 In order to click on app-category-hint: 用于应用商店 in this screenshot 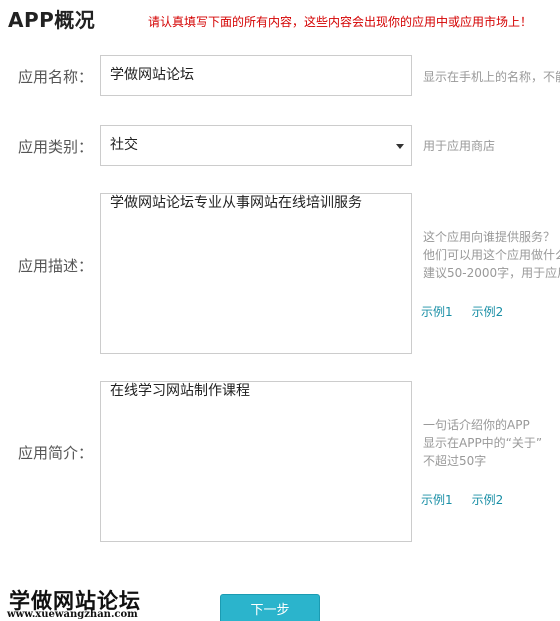, I will do `click(459, 146)`.